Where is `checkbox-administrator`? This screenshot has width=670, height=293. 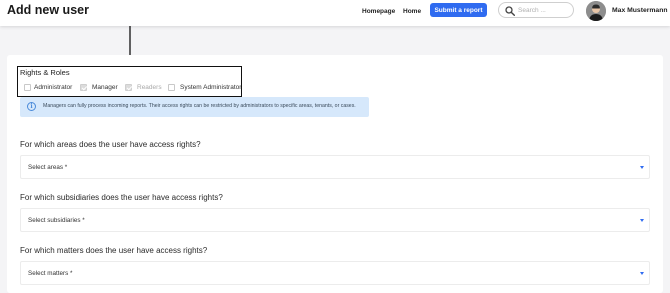 checkbox-administrator is located at coordinates (27, 87).